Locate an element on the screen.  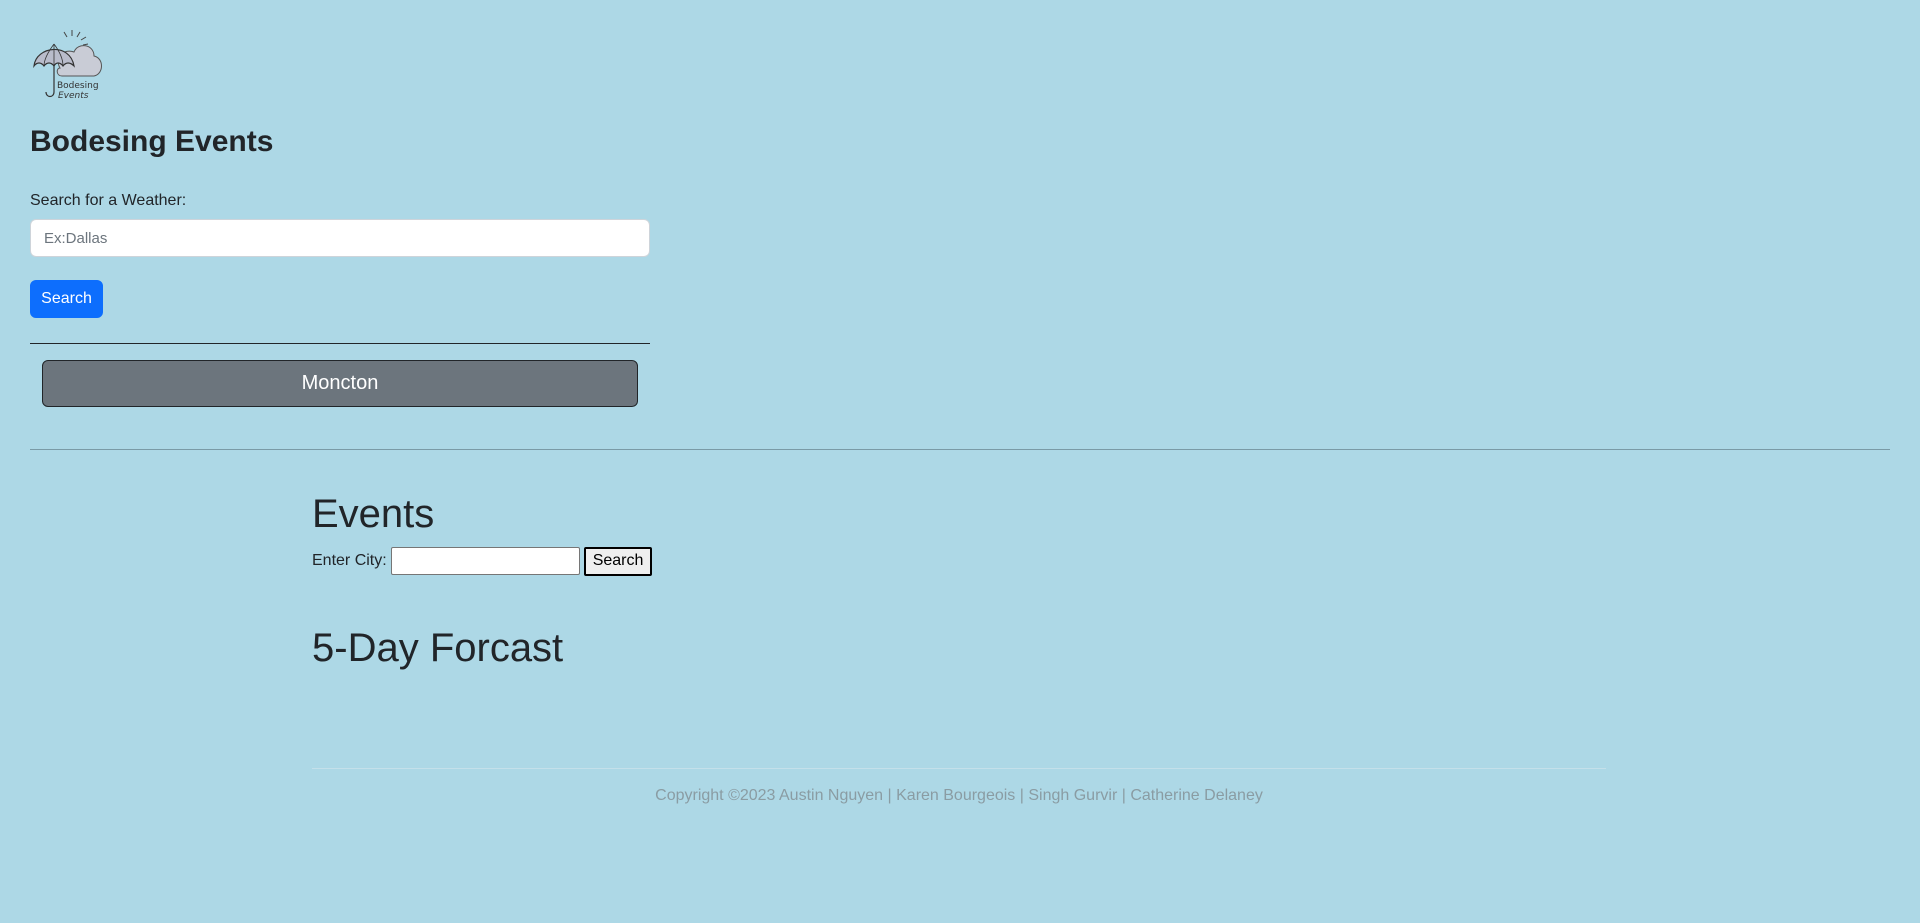
svg-text: Bodesing is located at coordinates (78, 86).